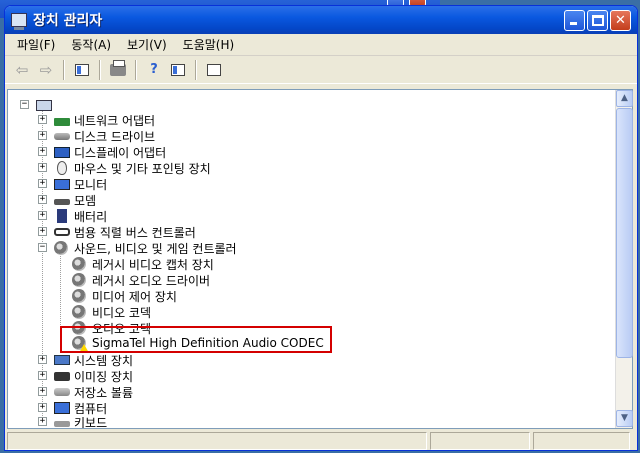  What do you see at coordinates (134, 296) in the screenshot?
I see `tree-subitem-label: 미디어 제어 장치` at bounding box center [134, 296].